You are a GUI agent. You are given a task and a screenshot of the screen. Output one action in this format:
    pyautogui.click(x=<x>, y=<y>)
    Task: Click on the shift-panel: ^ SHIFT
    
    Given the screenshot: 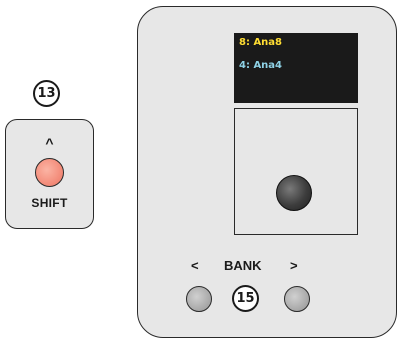 What is the action you would take?
    pyautogui.click(x=49, y=174)
    